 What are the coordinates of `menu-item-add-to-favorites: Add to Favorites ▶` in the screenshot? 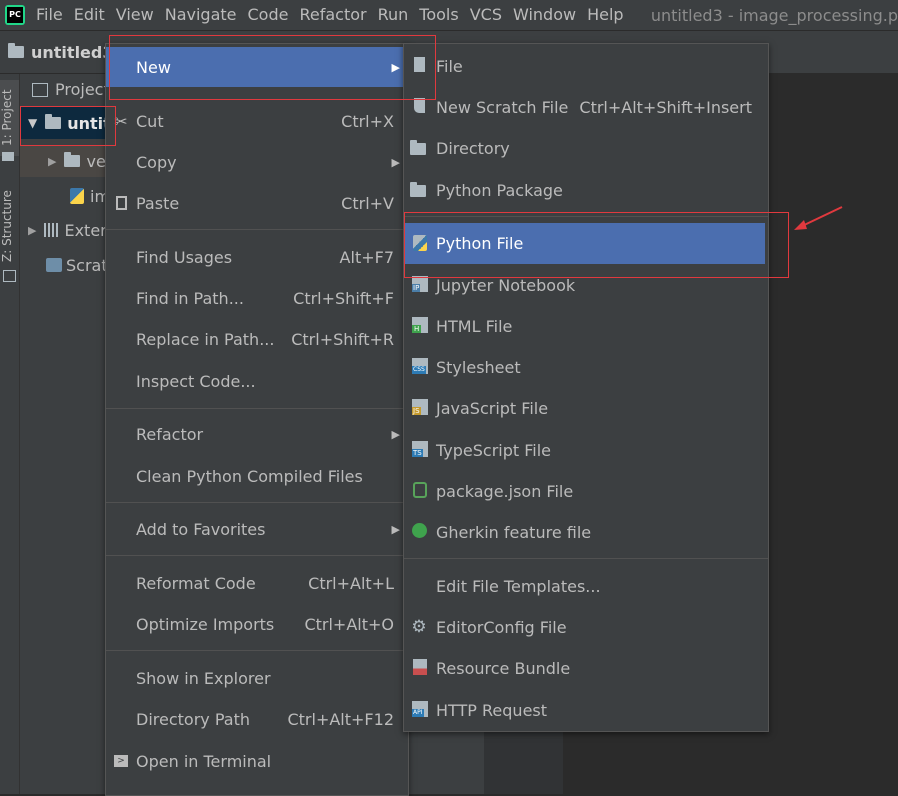 It's located at (257, 529).